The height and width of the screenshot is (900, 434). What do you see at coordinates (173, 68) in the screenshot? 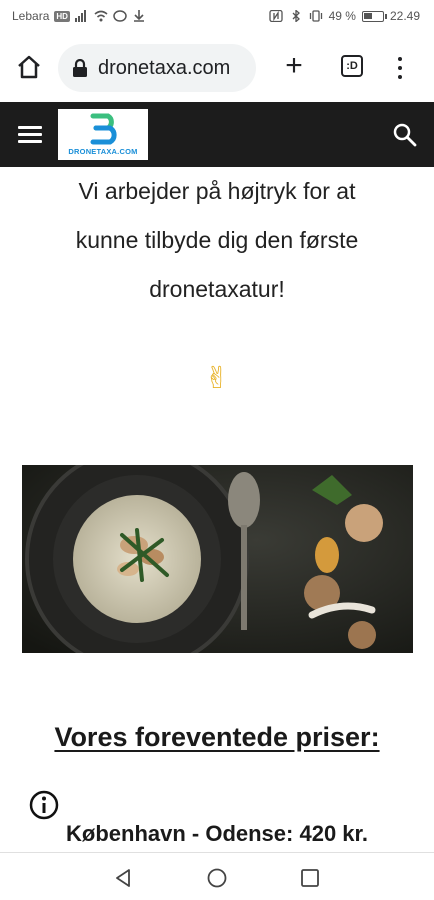
I see `url-text: dronetaxa.com` at bounding box center [173, 68].